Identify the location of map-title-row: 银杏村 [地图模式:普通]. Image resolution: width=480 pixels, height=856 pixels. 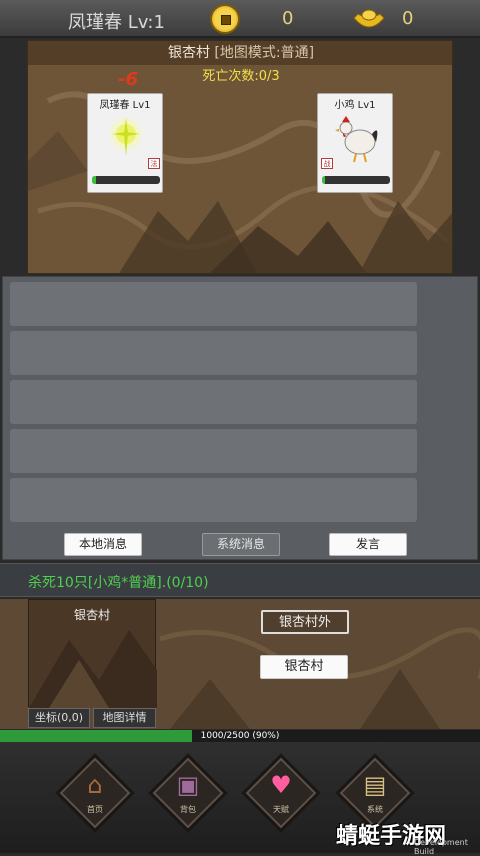
(240, 53).